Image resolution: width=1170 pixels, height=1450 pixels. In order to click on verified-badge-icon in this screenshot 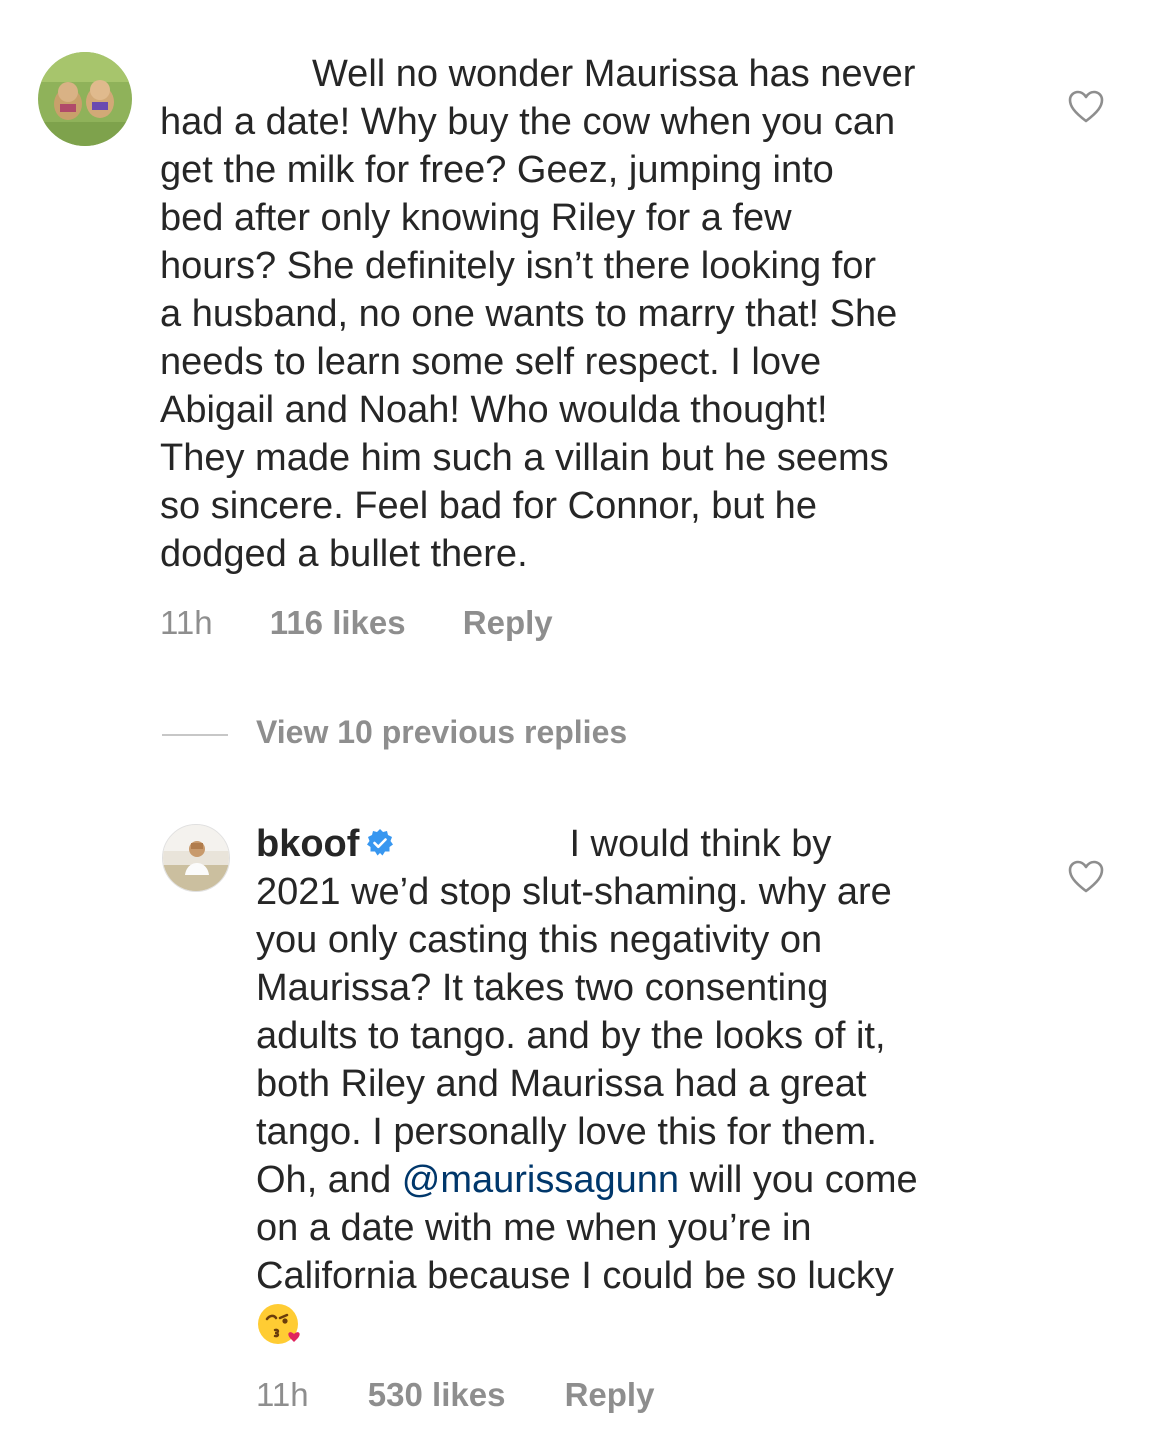, I will do `click(380, 842)`.